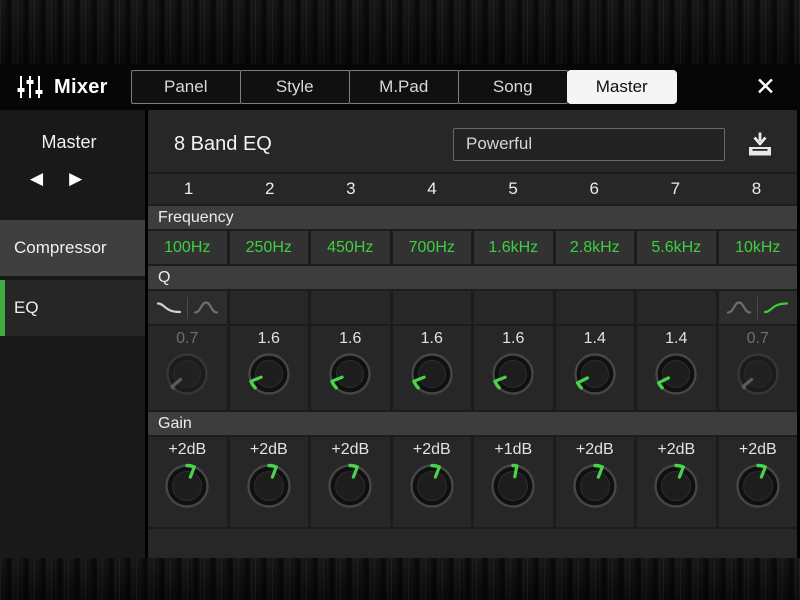 The height and width of the screenshot is (600, 800). I want to click on sidebar-item-eq: EQ, so click(72, 308).